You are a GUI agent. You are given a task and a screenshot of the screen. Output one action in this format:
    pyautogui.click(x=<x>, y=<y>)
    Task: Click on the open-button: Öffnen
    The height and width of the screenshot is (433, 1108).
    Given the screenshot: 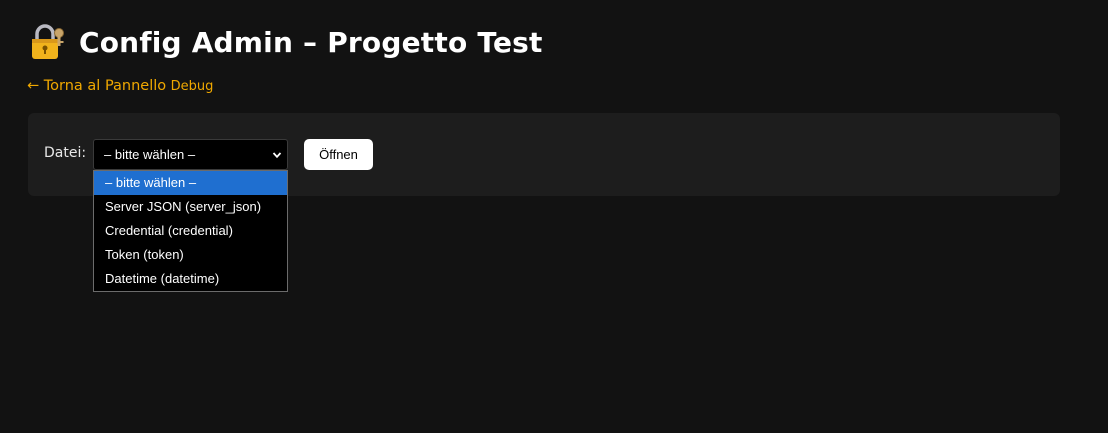 What is the action you would take?
    pyautogui.click(x=338, y=154)
    